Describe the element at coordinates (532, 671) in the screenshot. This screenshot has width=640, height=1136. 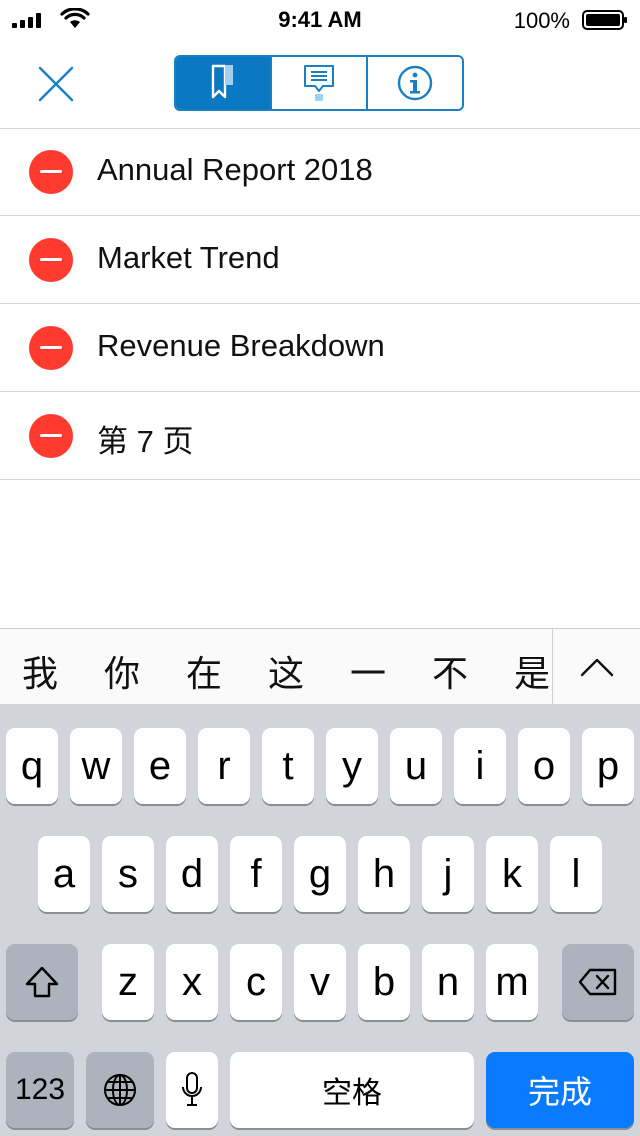
I see `candidate-word: 是` at that location.